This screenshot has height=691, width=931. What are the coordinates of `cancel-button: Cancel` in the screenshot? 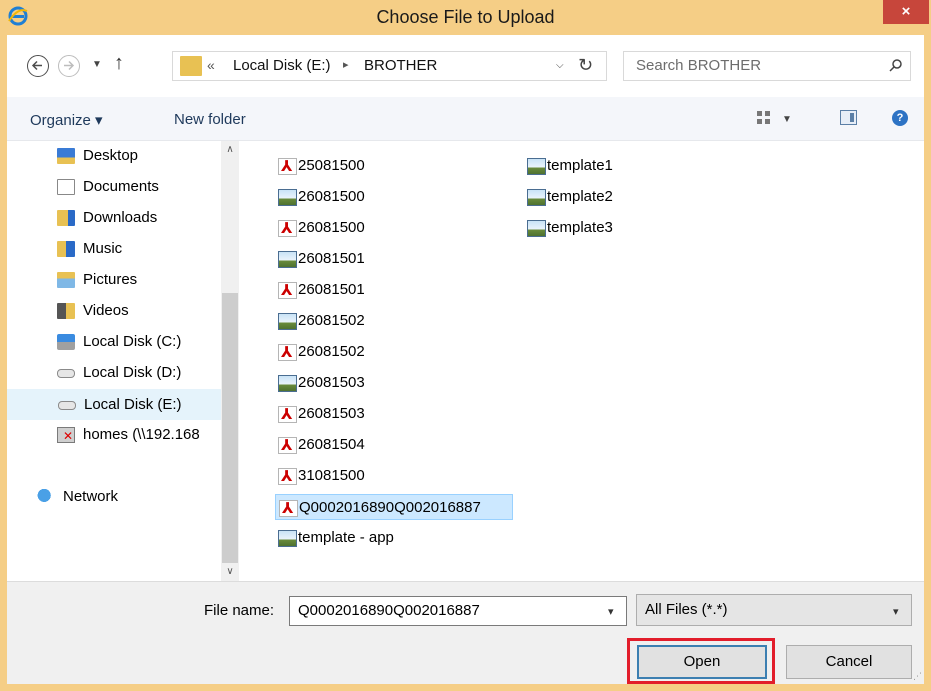 It's located at (849, 662).